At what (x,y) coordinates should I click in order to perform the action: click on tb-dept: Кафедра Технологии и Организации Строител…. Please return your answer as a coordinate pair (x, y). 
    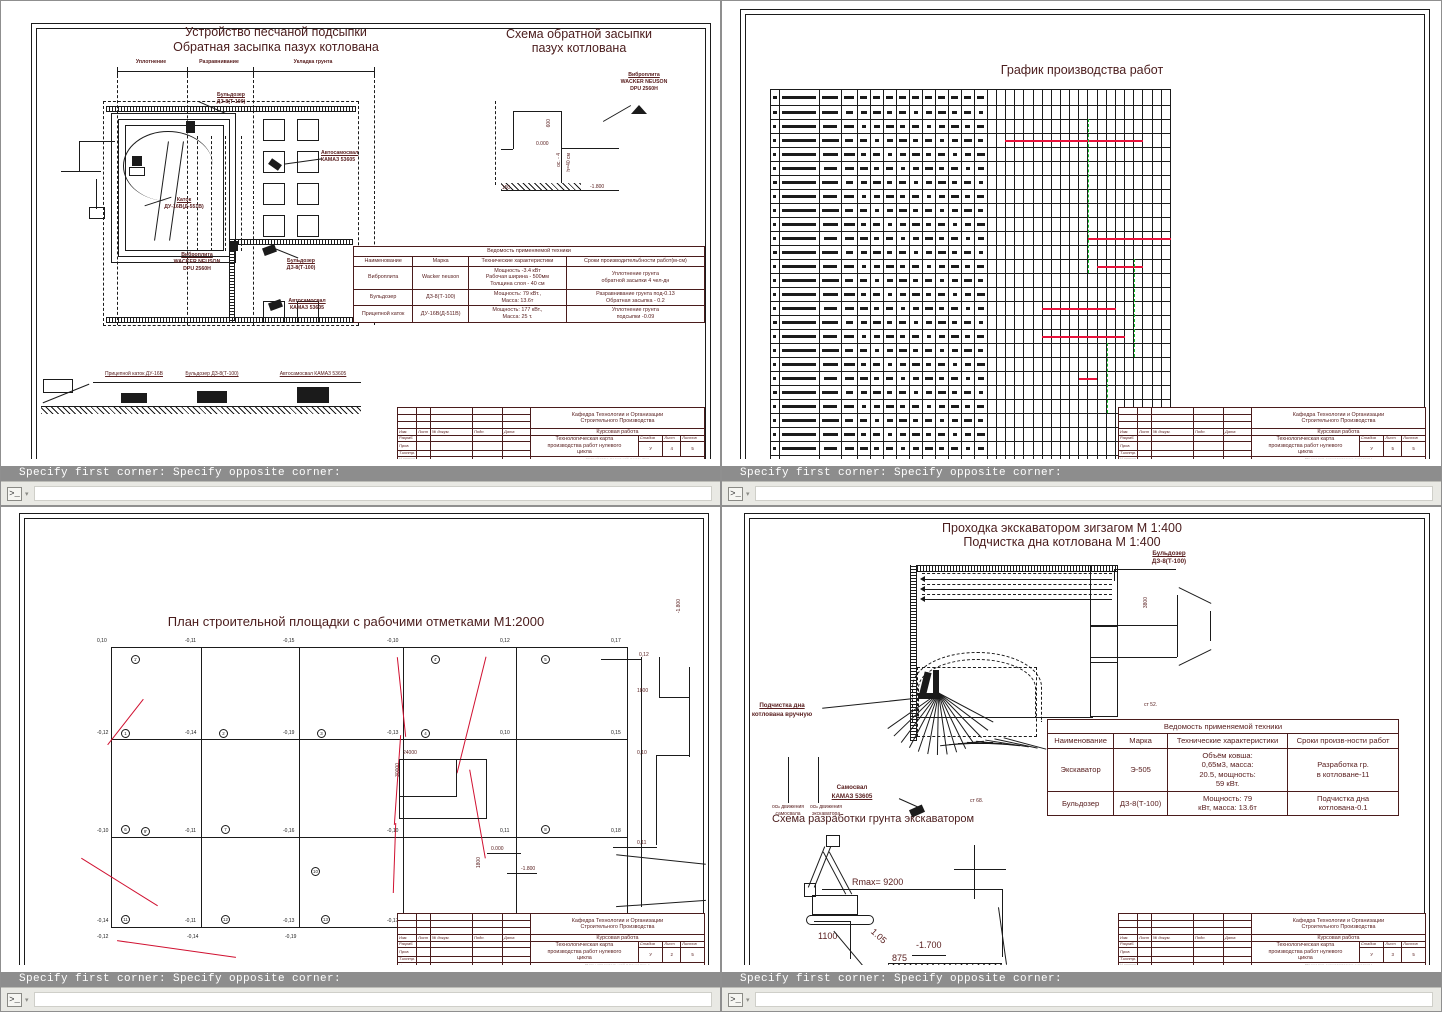
    Looking at the image, I should click on (617, 924).